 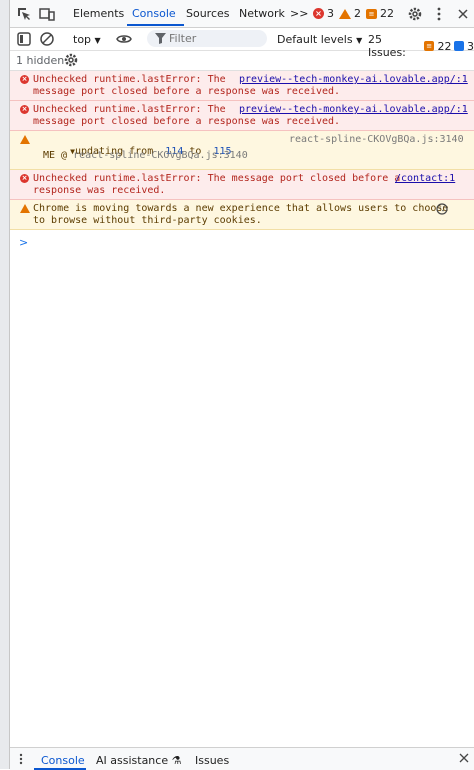 What do you see at coordinates (208, 13) in the screenshot?
I see `tab-sources: Sources` at bounding box center [208, 13].